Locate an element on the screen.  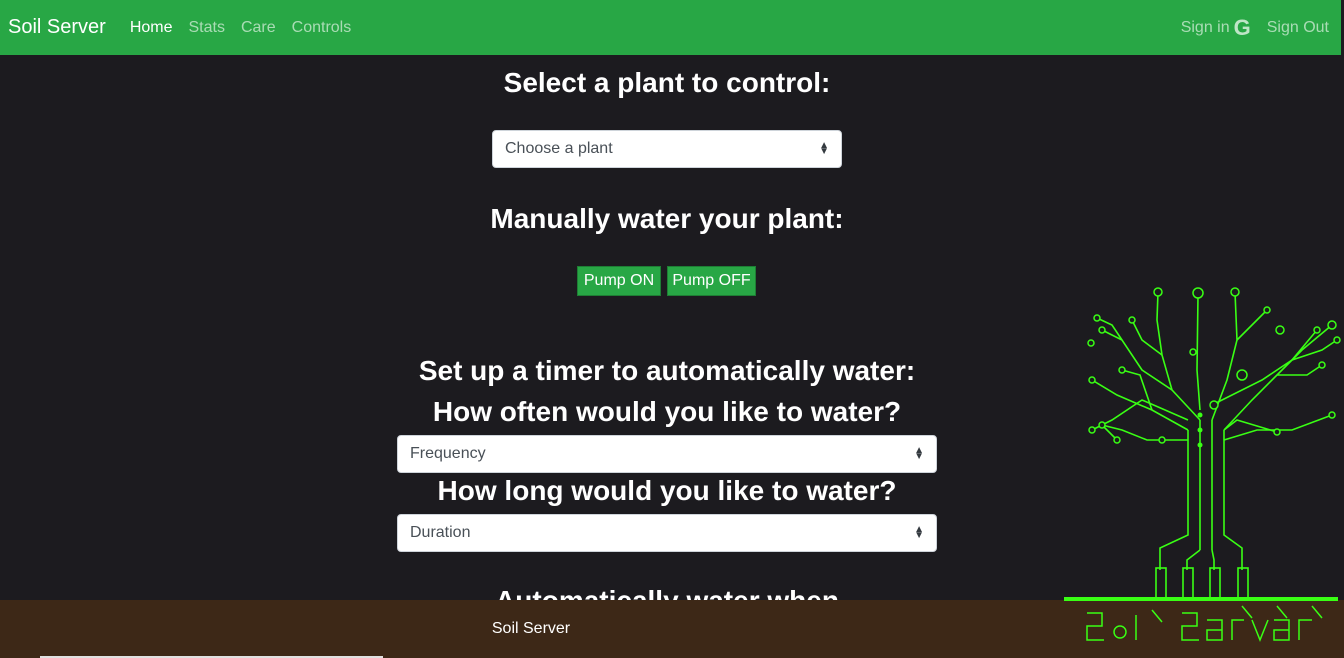
sign-in-link: Sign in G is located at coordinates (1216, 28).